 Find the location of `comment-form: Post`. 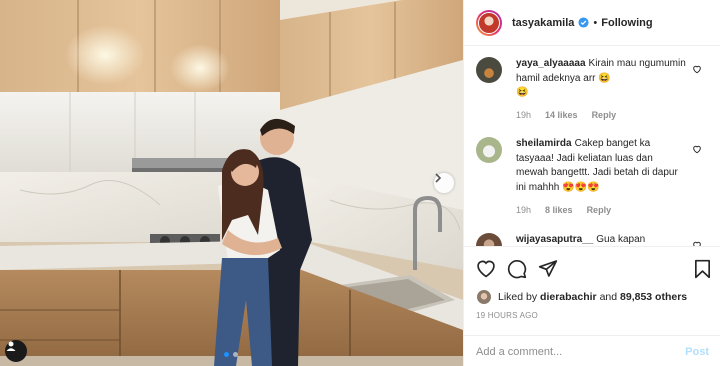

comment-form: Post is located at coordinates (592, 350).